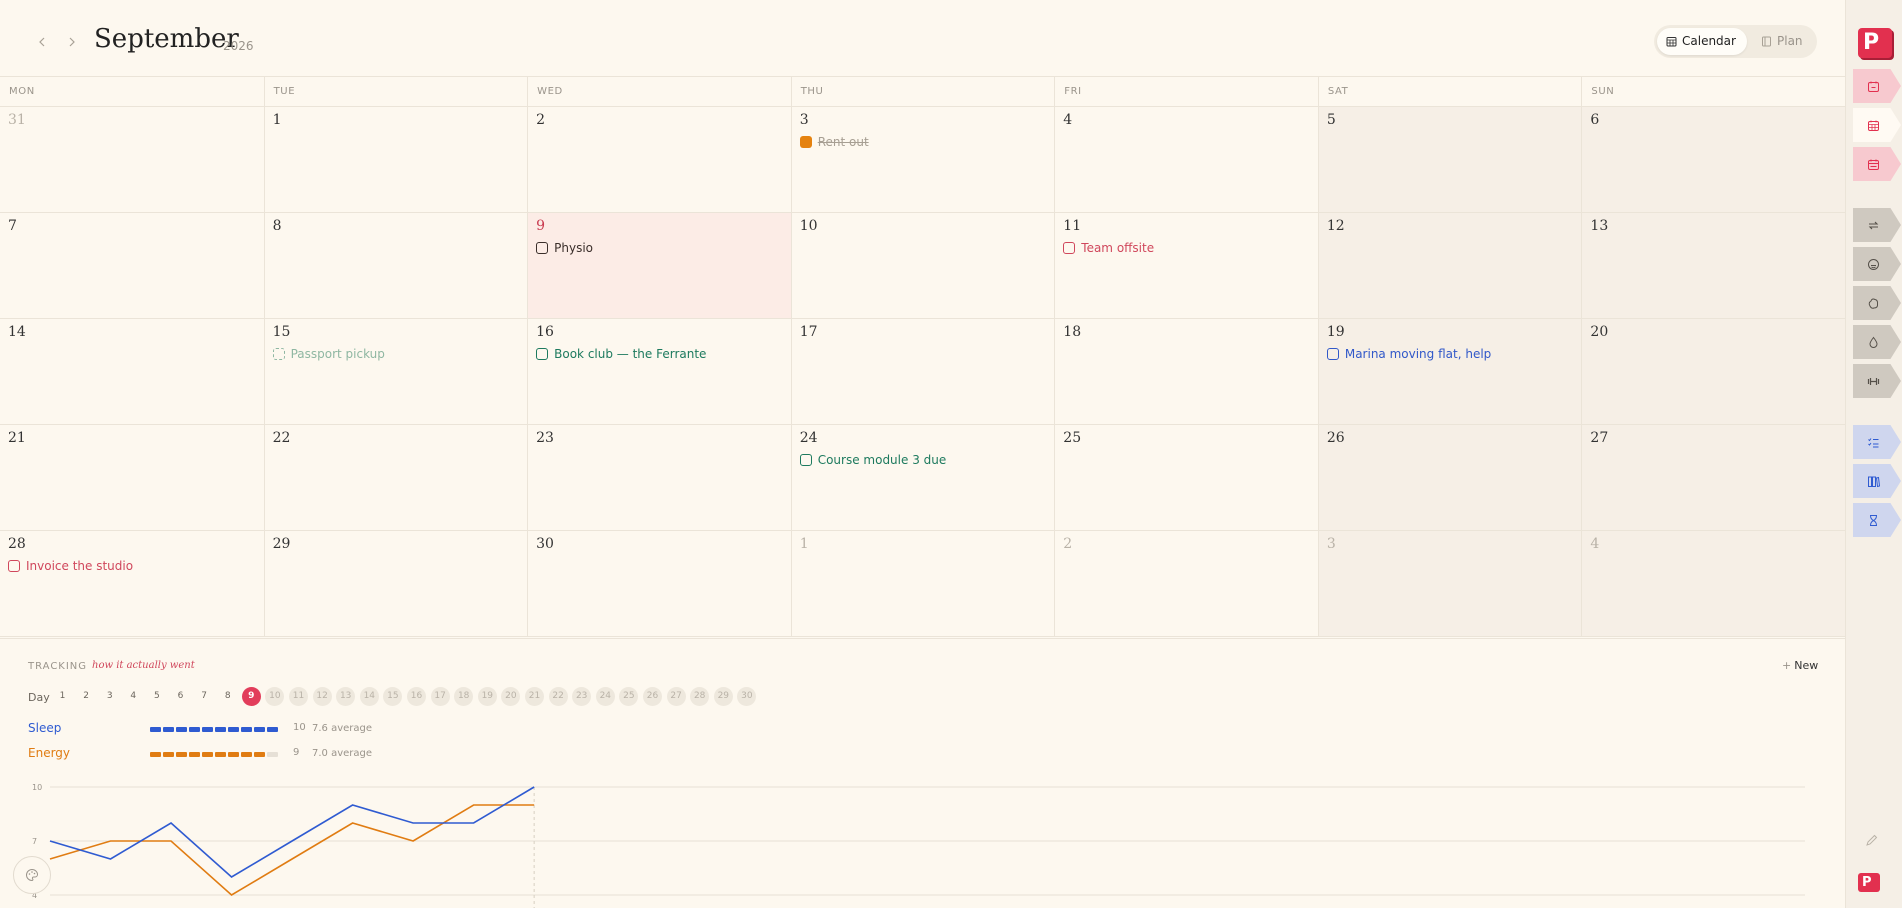 The image size is (1902, 908). What do you see at coordinates (1869, 882) in the screenshot?
I see `app-logo-small: P` at bounding box center [1869, 882].